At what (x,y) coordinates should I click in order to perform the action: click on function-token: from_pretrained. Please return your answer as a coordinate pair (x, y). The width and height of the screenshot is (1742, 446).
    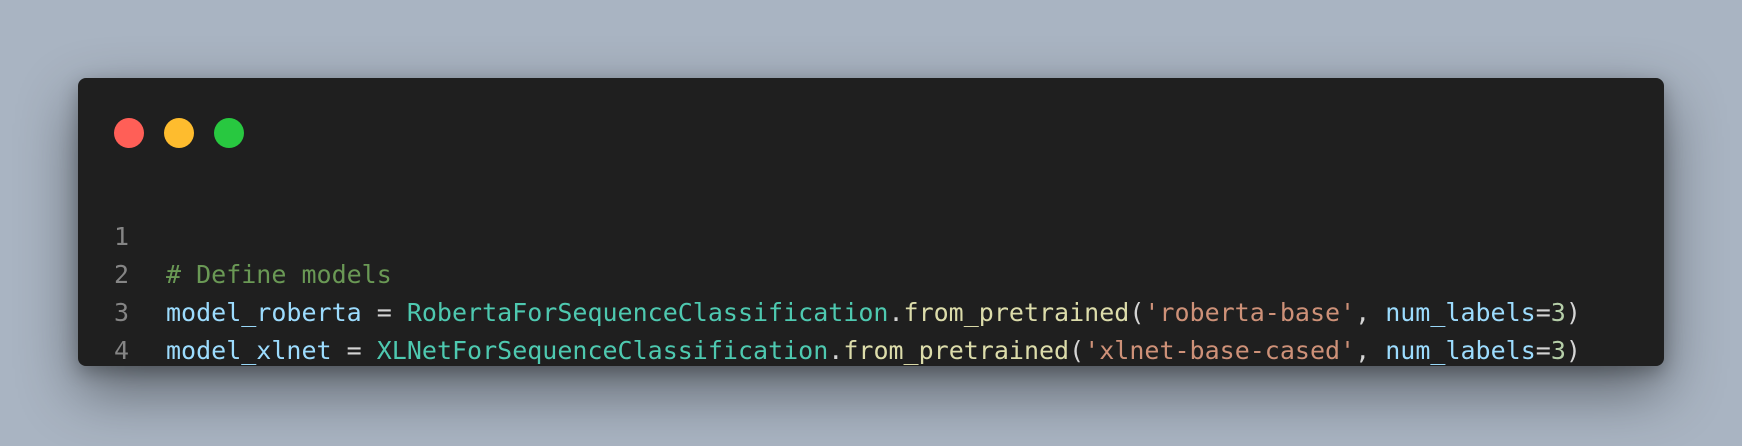
    Looking at the image, I should click on (956, 350).